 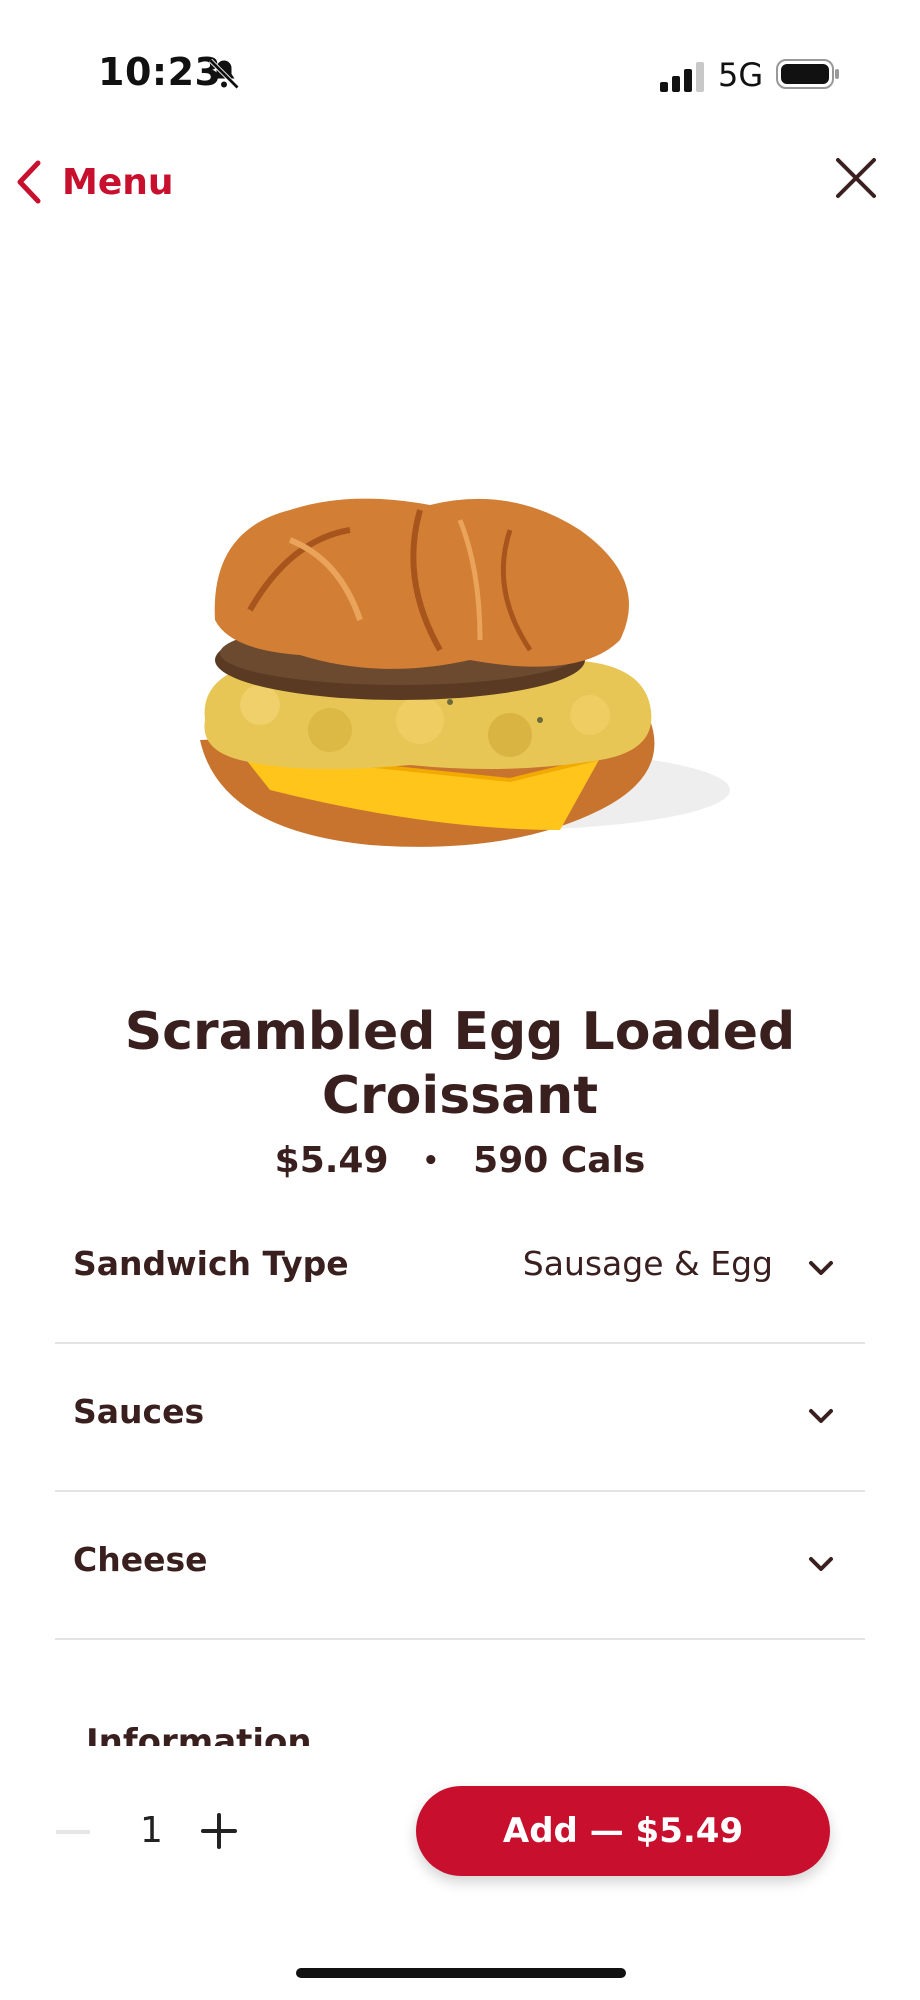 What do you see at coordinates (211, 1263) in the screenshot?
I see `option-label: Sandwich Type` at bounding box center [211, 1263].